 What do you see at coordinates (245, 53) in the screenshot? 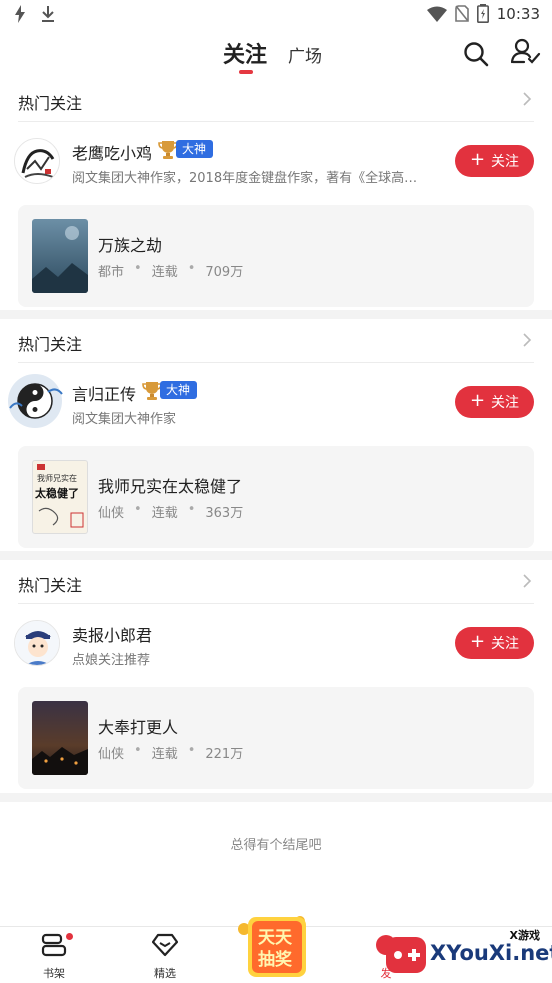
I see `tab-follow: 关注` at bounding box center [245, 53].